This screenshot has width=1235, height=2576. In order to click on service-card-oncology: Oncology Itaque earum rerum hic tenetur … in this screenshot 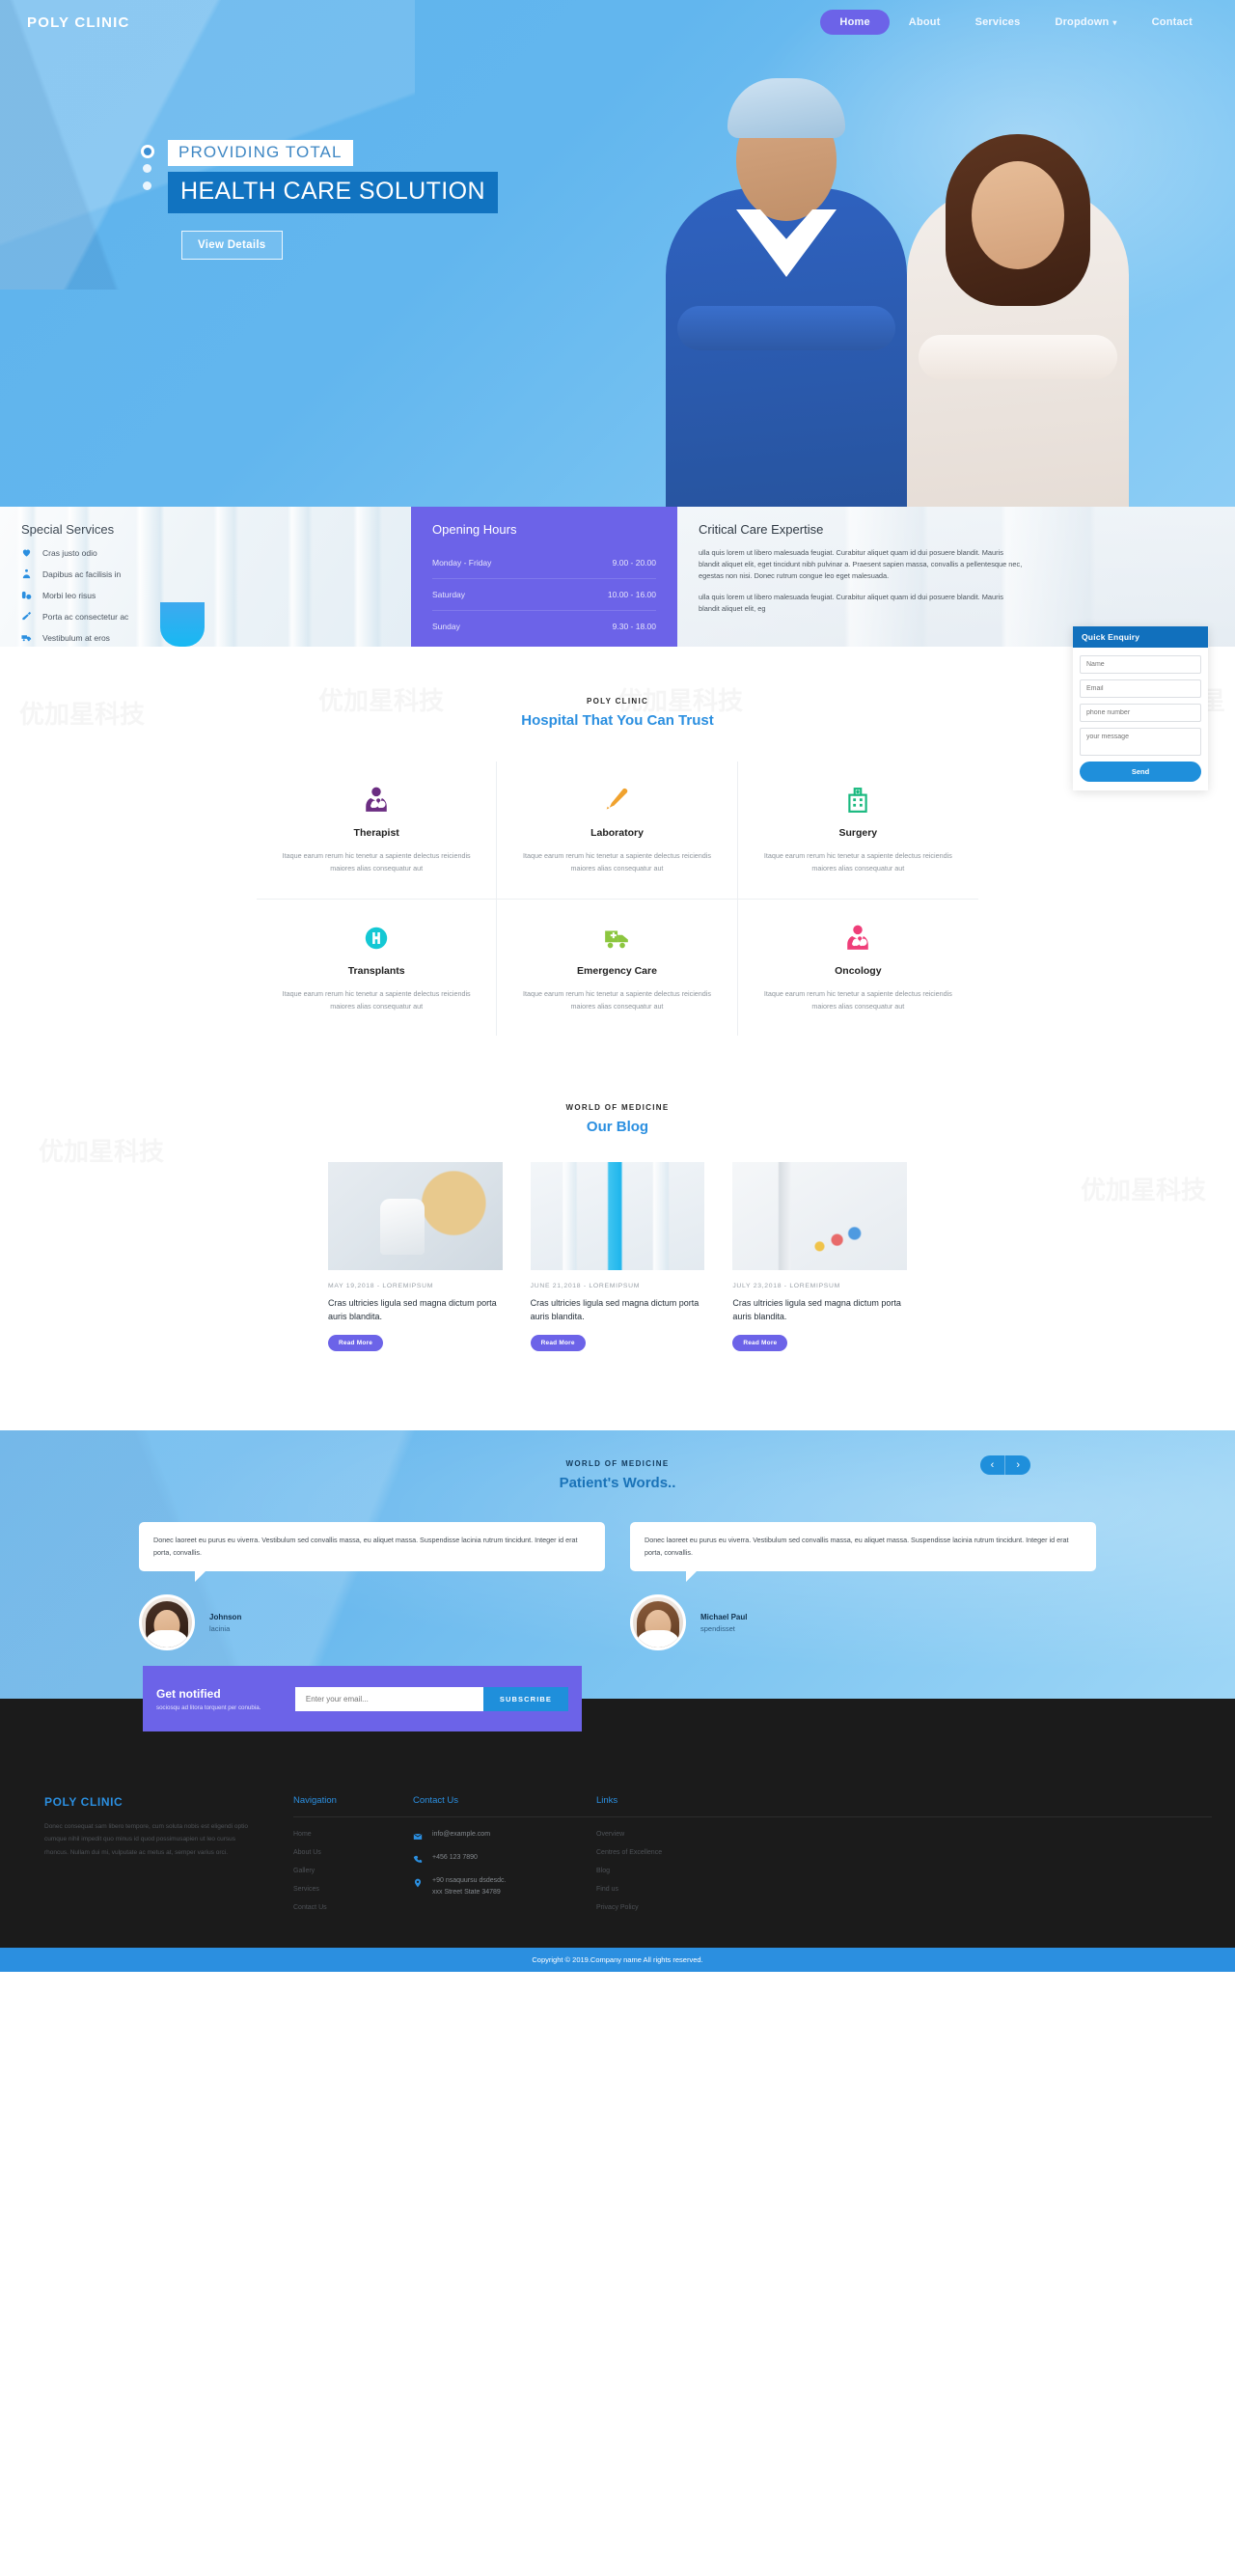, I will do `click(858, 968)`.